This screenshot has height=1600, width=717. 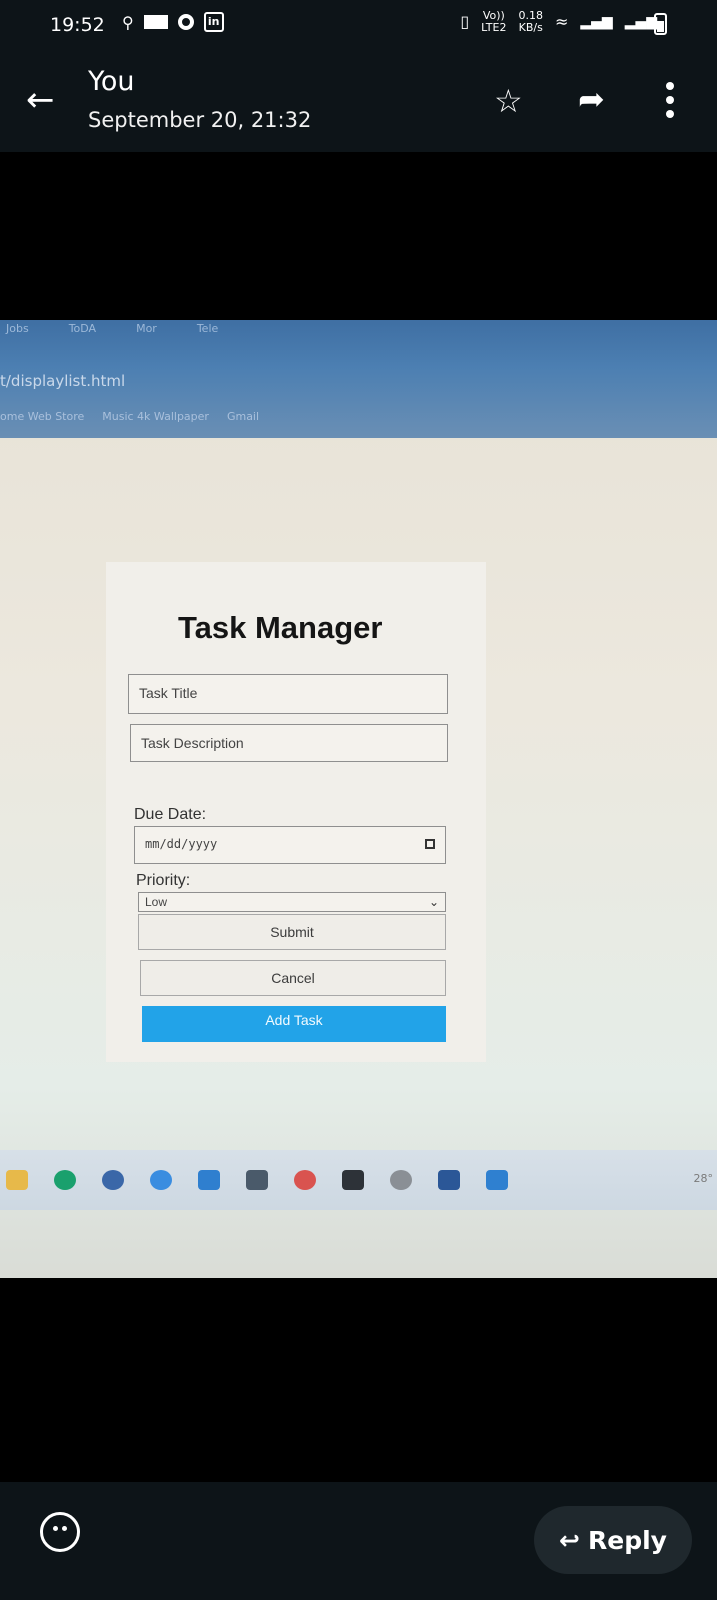 What do you see at coordinates (17, 328) in the screenshot?
I see `browser-tab: Jobs` at bounding box center [17, 328].